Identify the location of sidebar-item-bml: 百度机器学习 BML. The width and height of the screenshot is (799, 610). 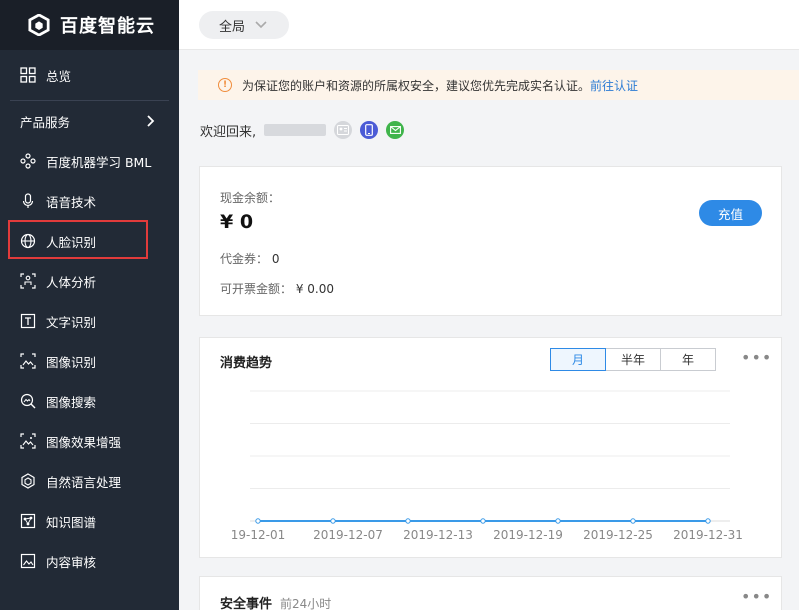
(89, 161).